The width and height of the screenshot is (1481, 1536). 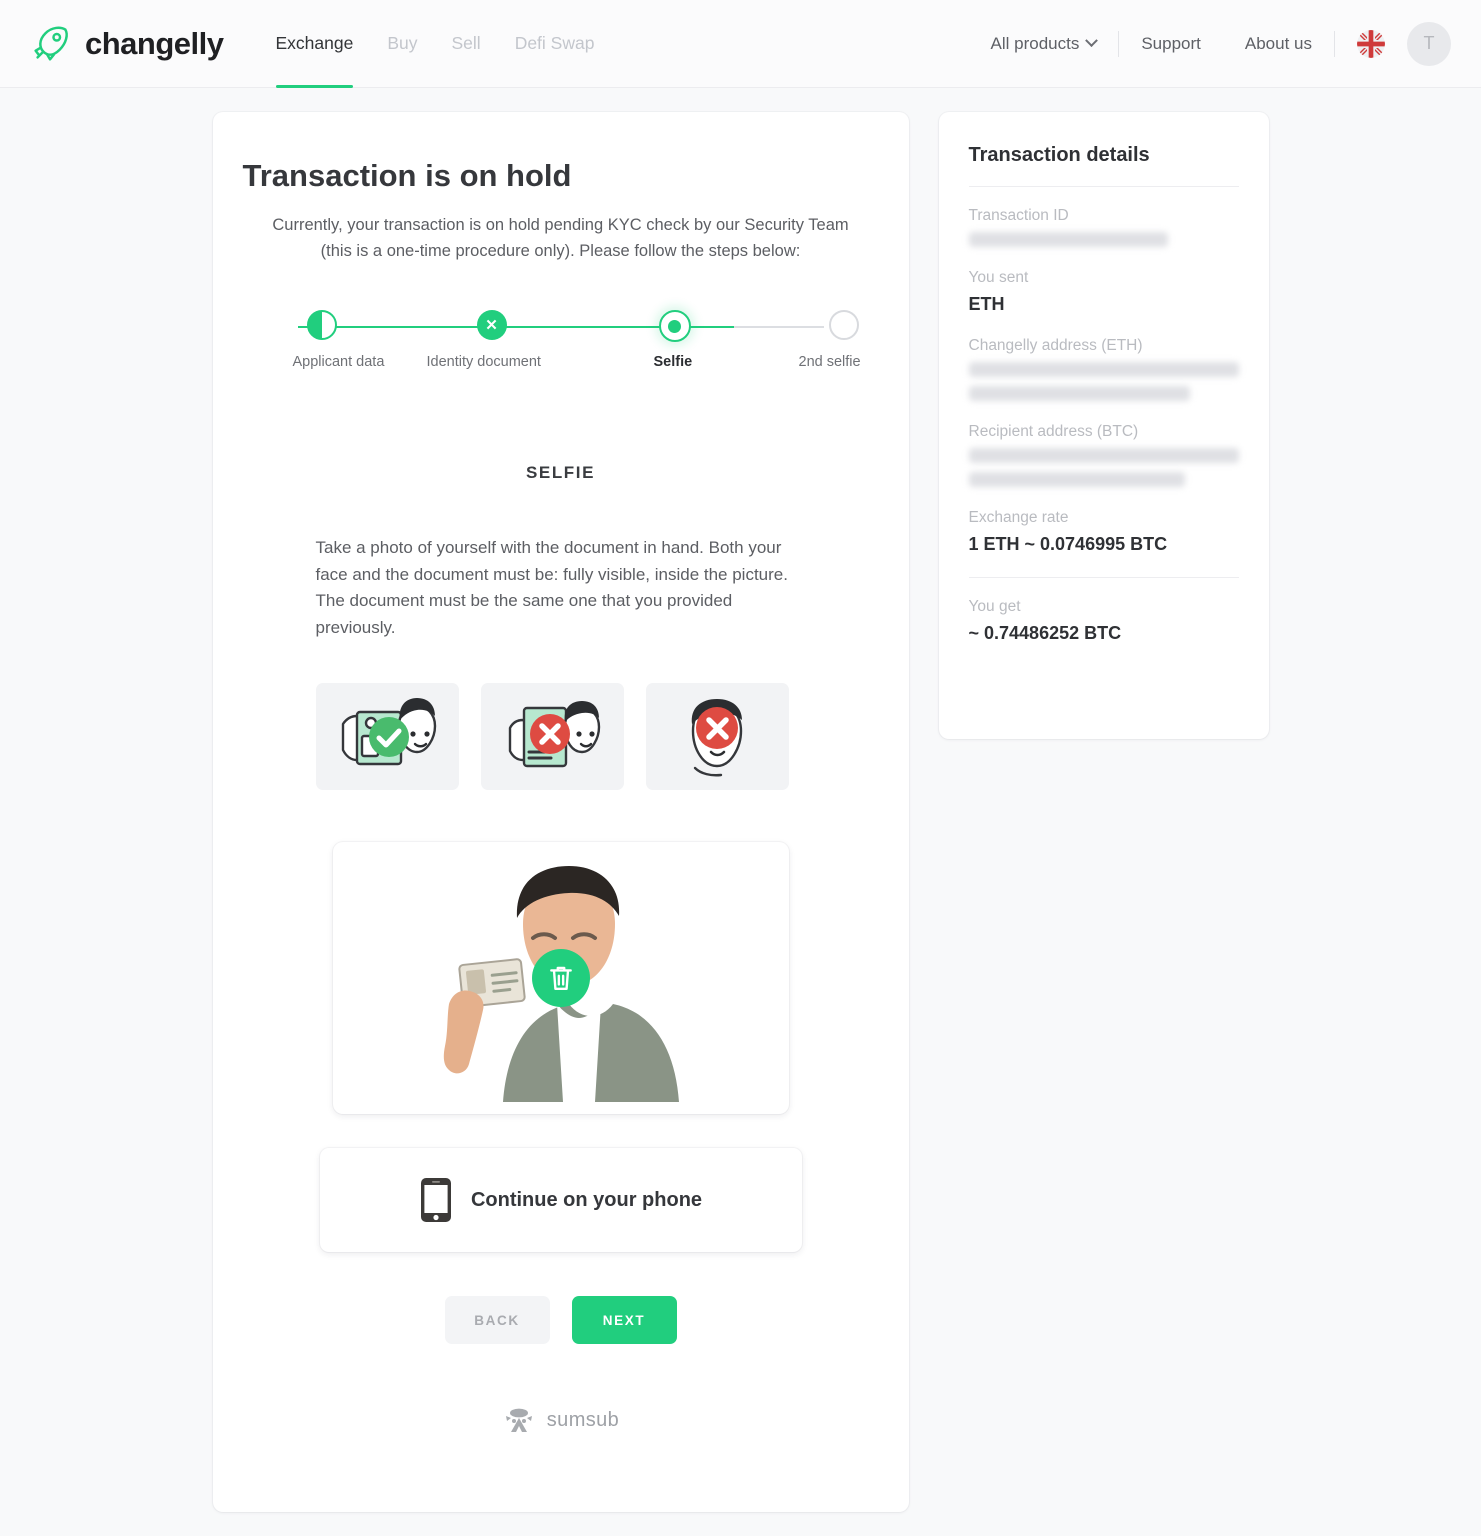 What do you see at coordinates (561, 1440) in the screenshot?
I see `sumsub-footer: sumsub` at bounding box center [561, 1440].